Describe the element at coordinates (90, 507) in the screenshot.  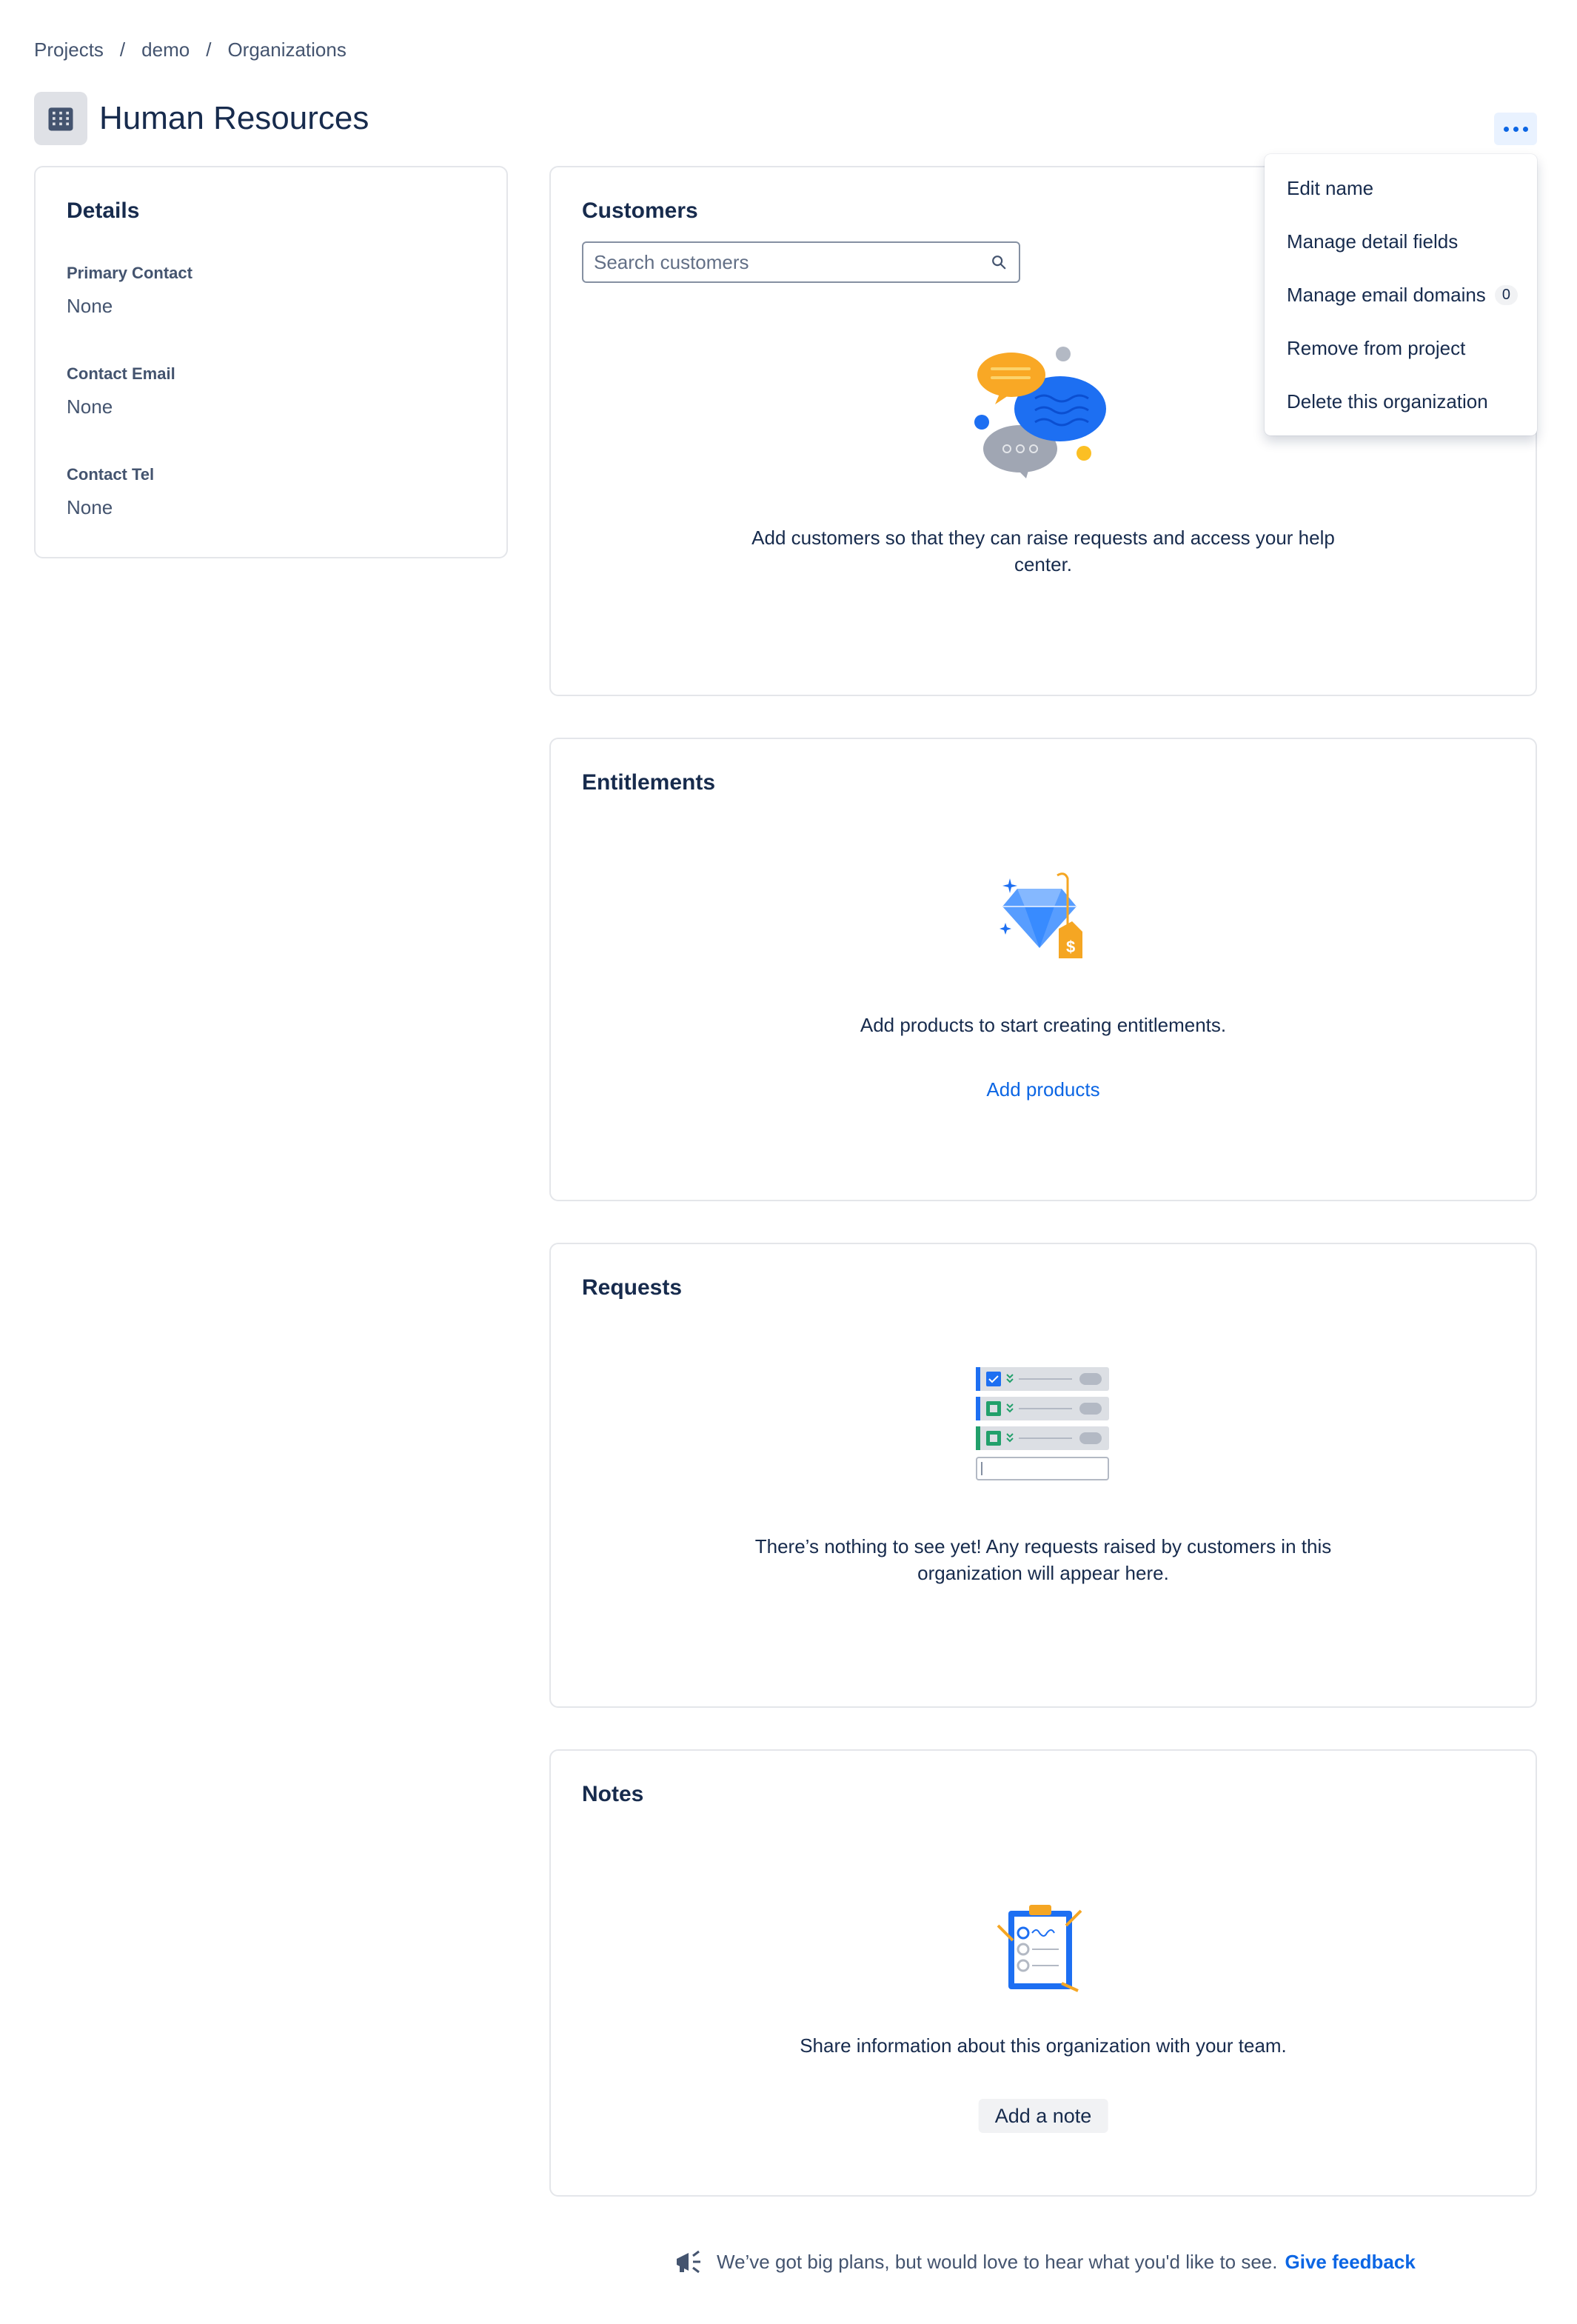
I see `contact-tel-value: None` at that location.